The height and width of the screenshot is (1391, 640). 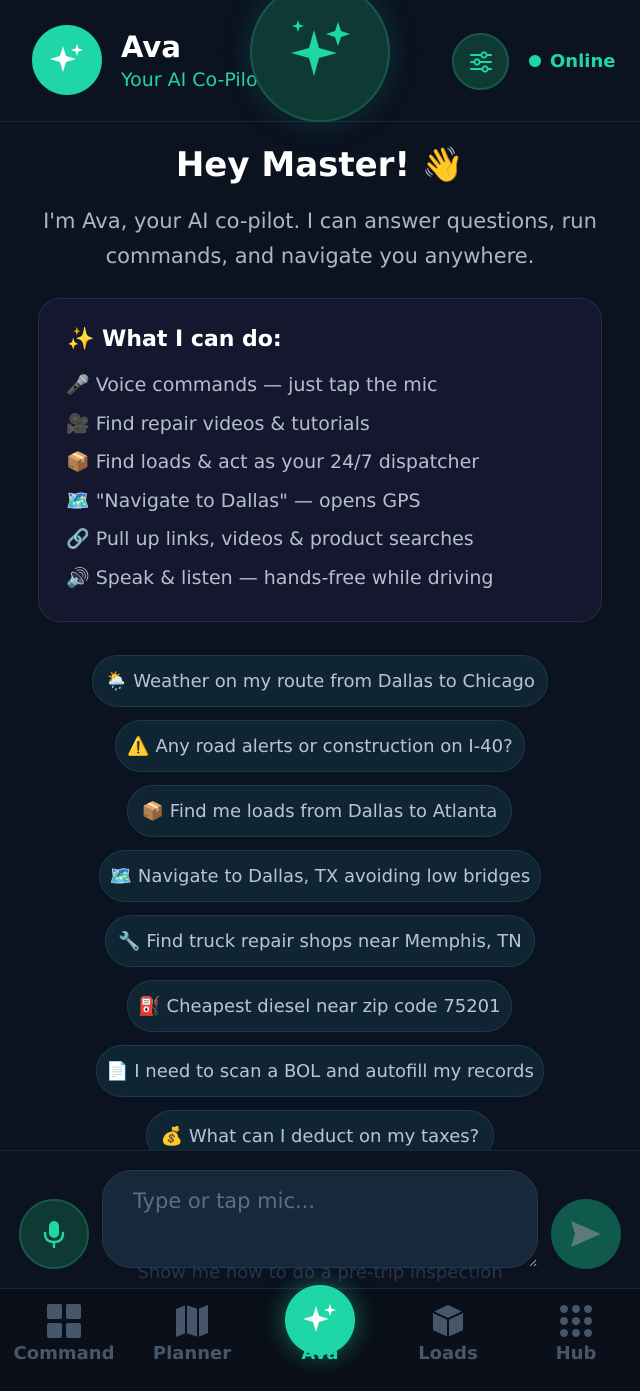 What do you see at coordinates (535, 61) in the screenshot?
I see `online-status-dot` at bounding box center [535, 61].